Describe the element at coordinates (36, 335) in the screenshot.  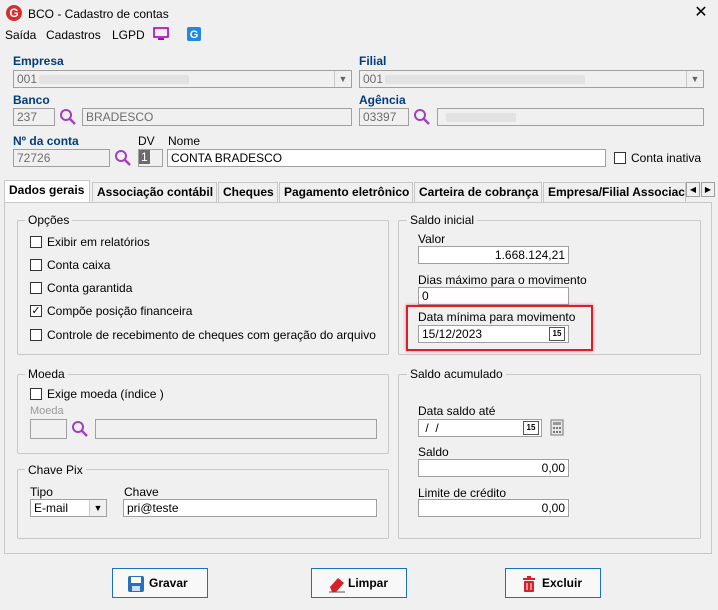
I see `controle-cheques-checkbox` at that location.